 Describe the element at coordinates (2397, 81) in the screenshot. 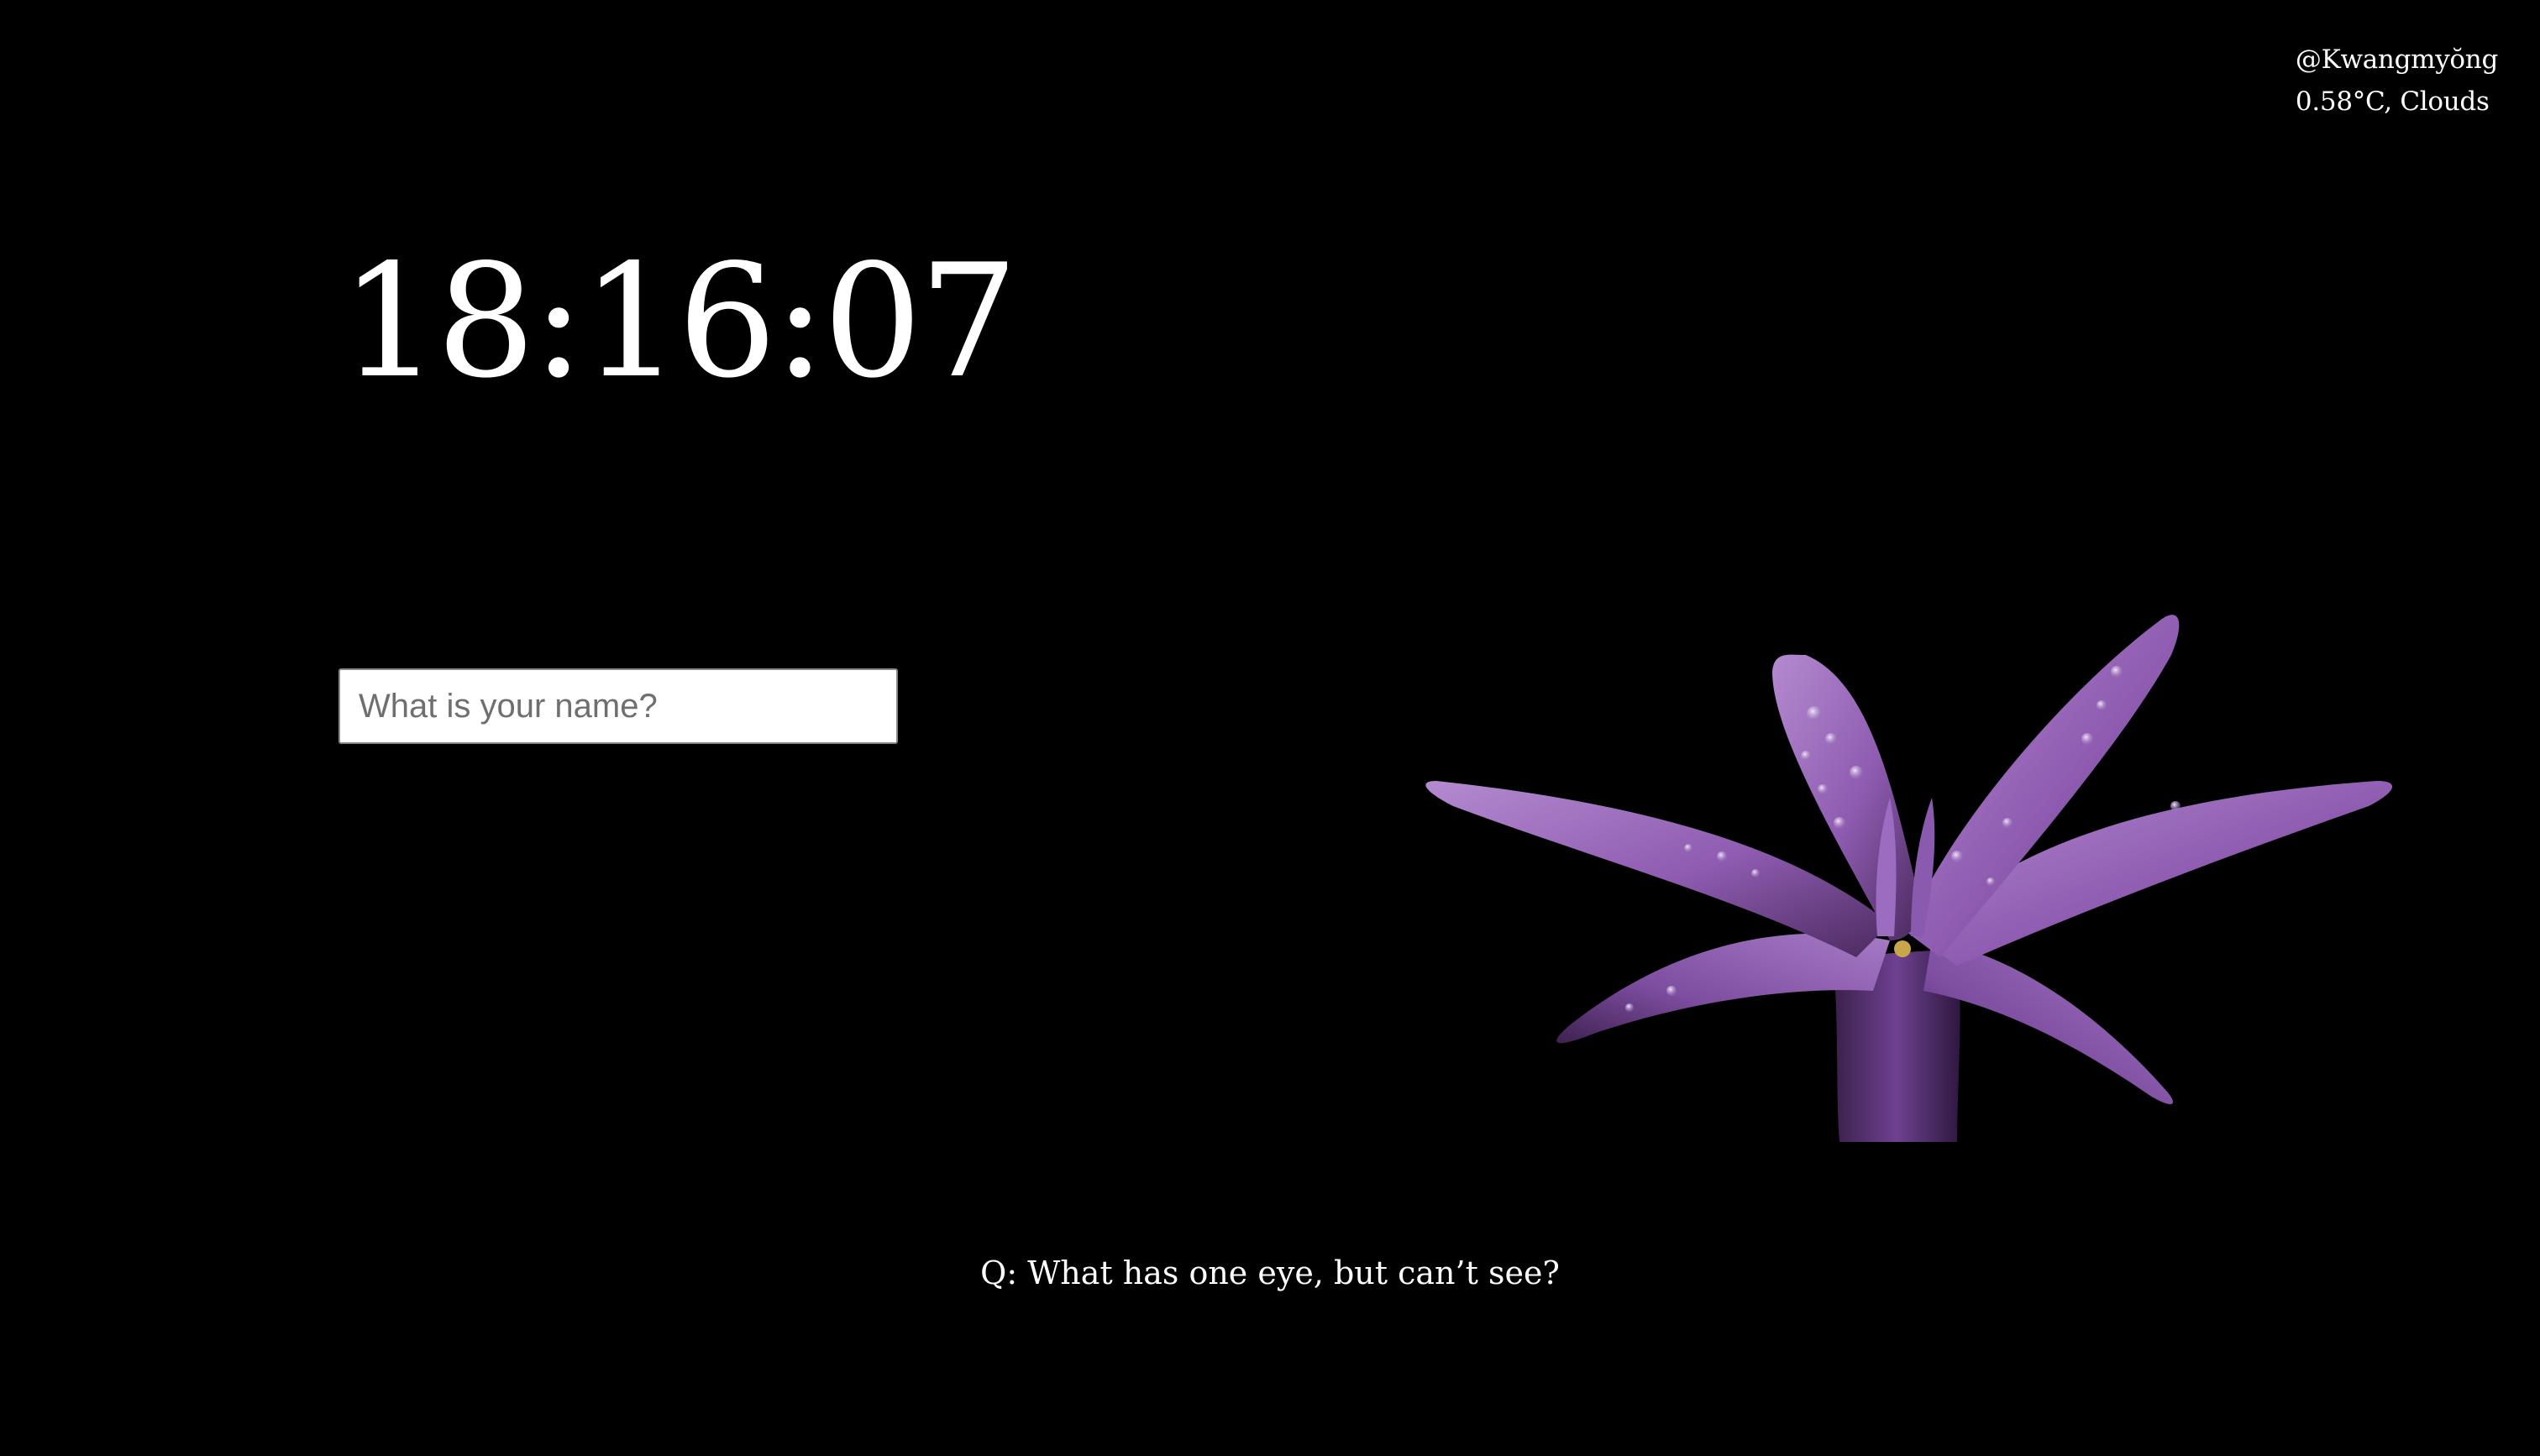

I see `location-weather-widget: @Kwangmyŏng 0.58°C, Clouds` at that location.